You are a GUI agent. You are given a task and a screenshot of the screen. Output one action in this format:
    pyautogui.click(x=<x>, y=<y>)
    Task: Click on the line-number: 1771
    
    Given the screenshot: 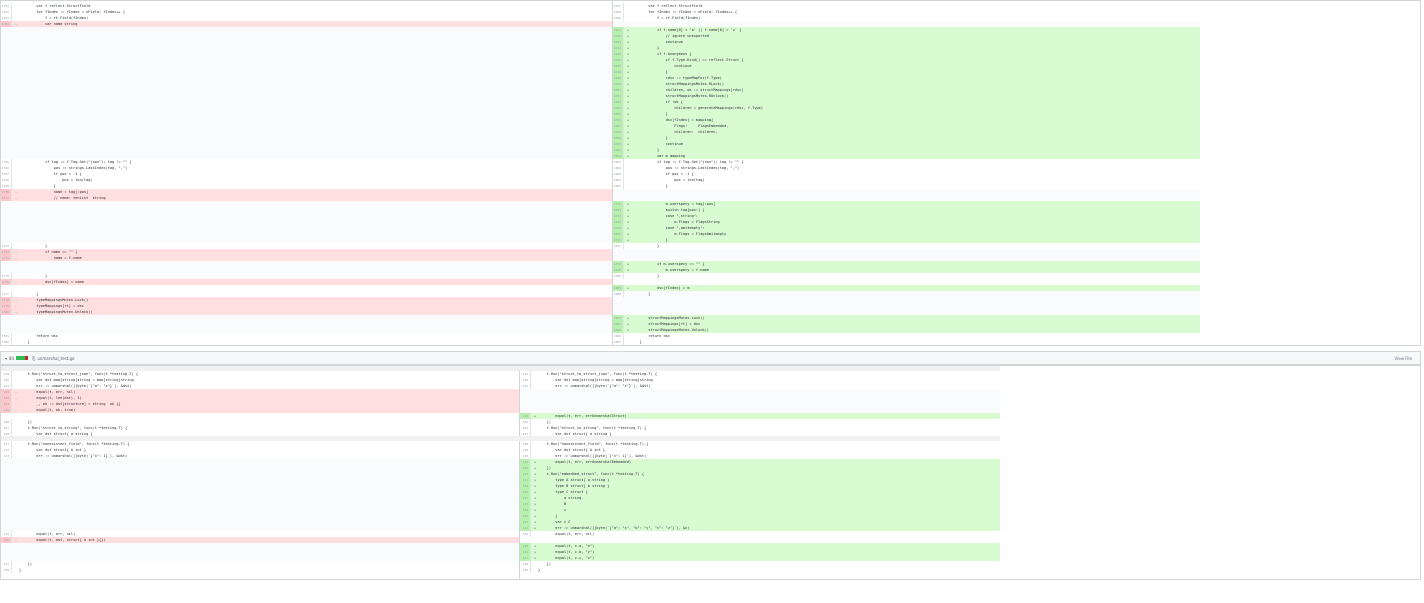 What is the action you would take?
    pyautogui.click(x=6, y=198)
    